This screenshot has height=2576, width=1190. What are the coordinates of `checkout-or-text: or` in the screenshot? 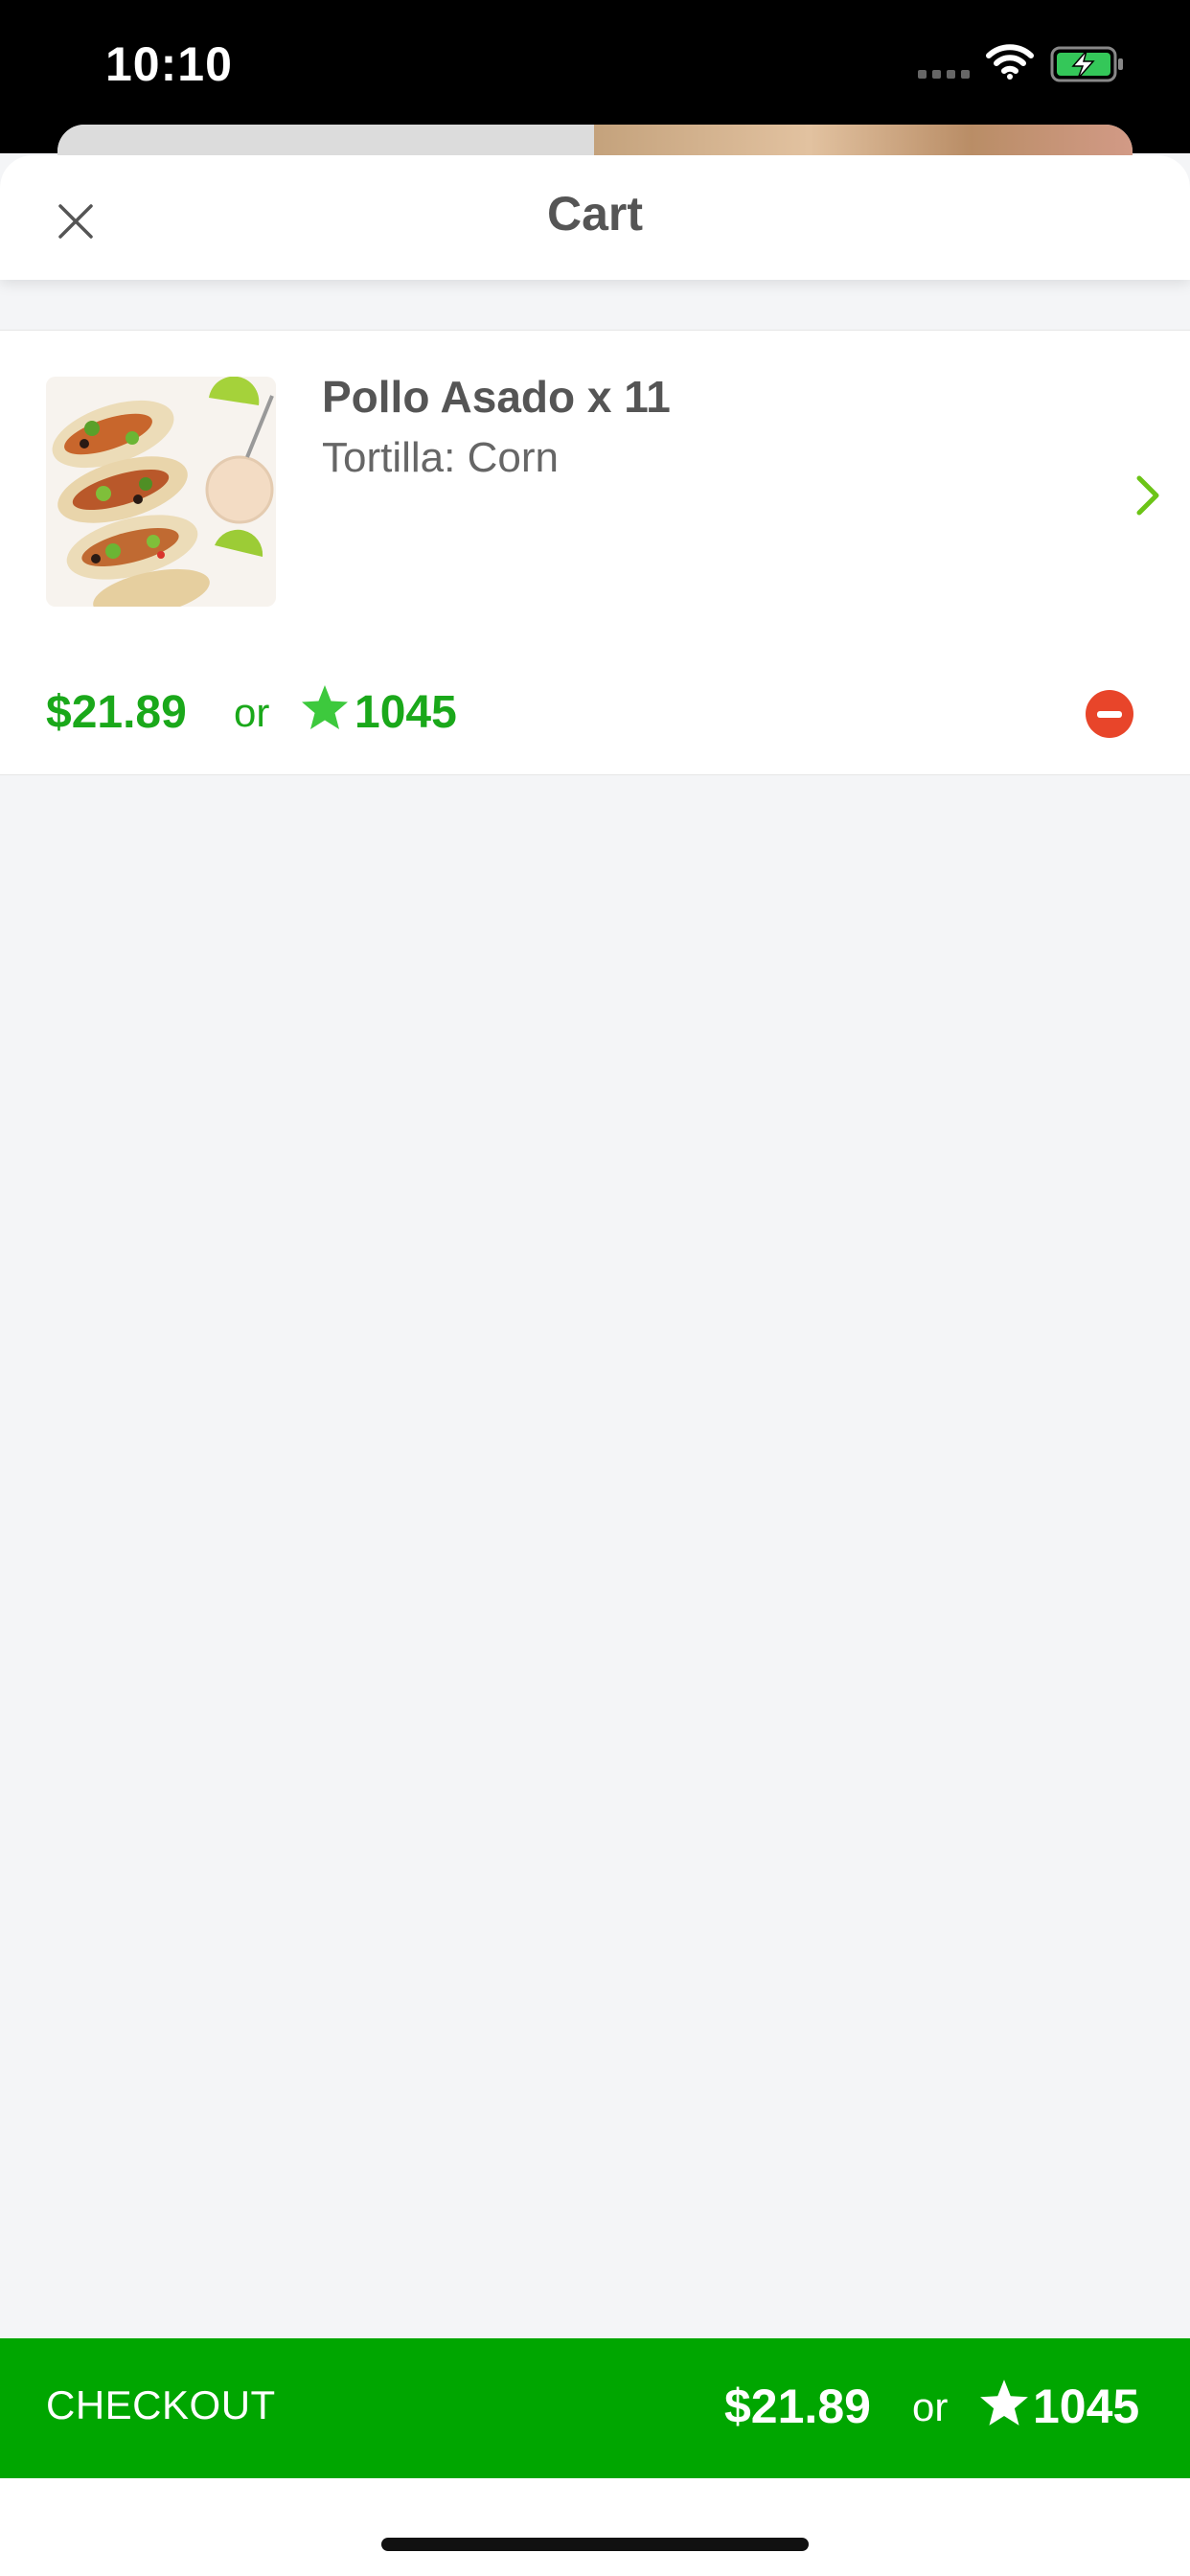 It's located at (931, 2406).